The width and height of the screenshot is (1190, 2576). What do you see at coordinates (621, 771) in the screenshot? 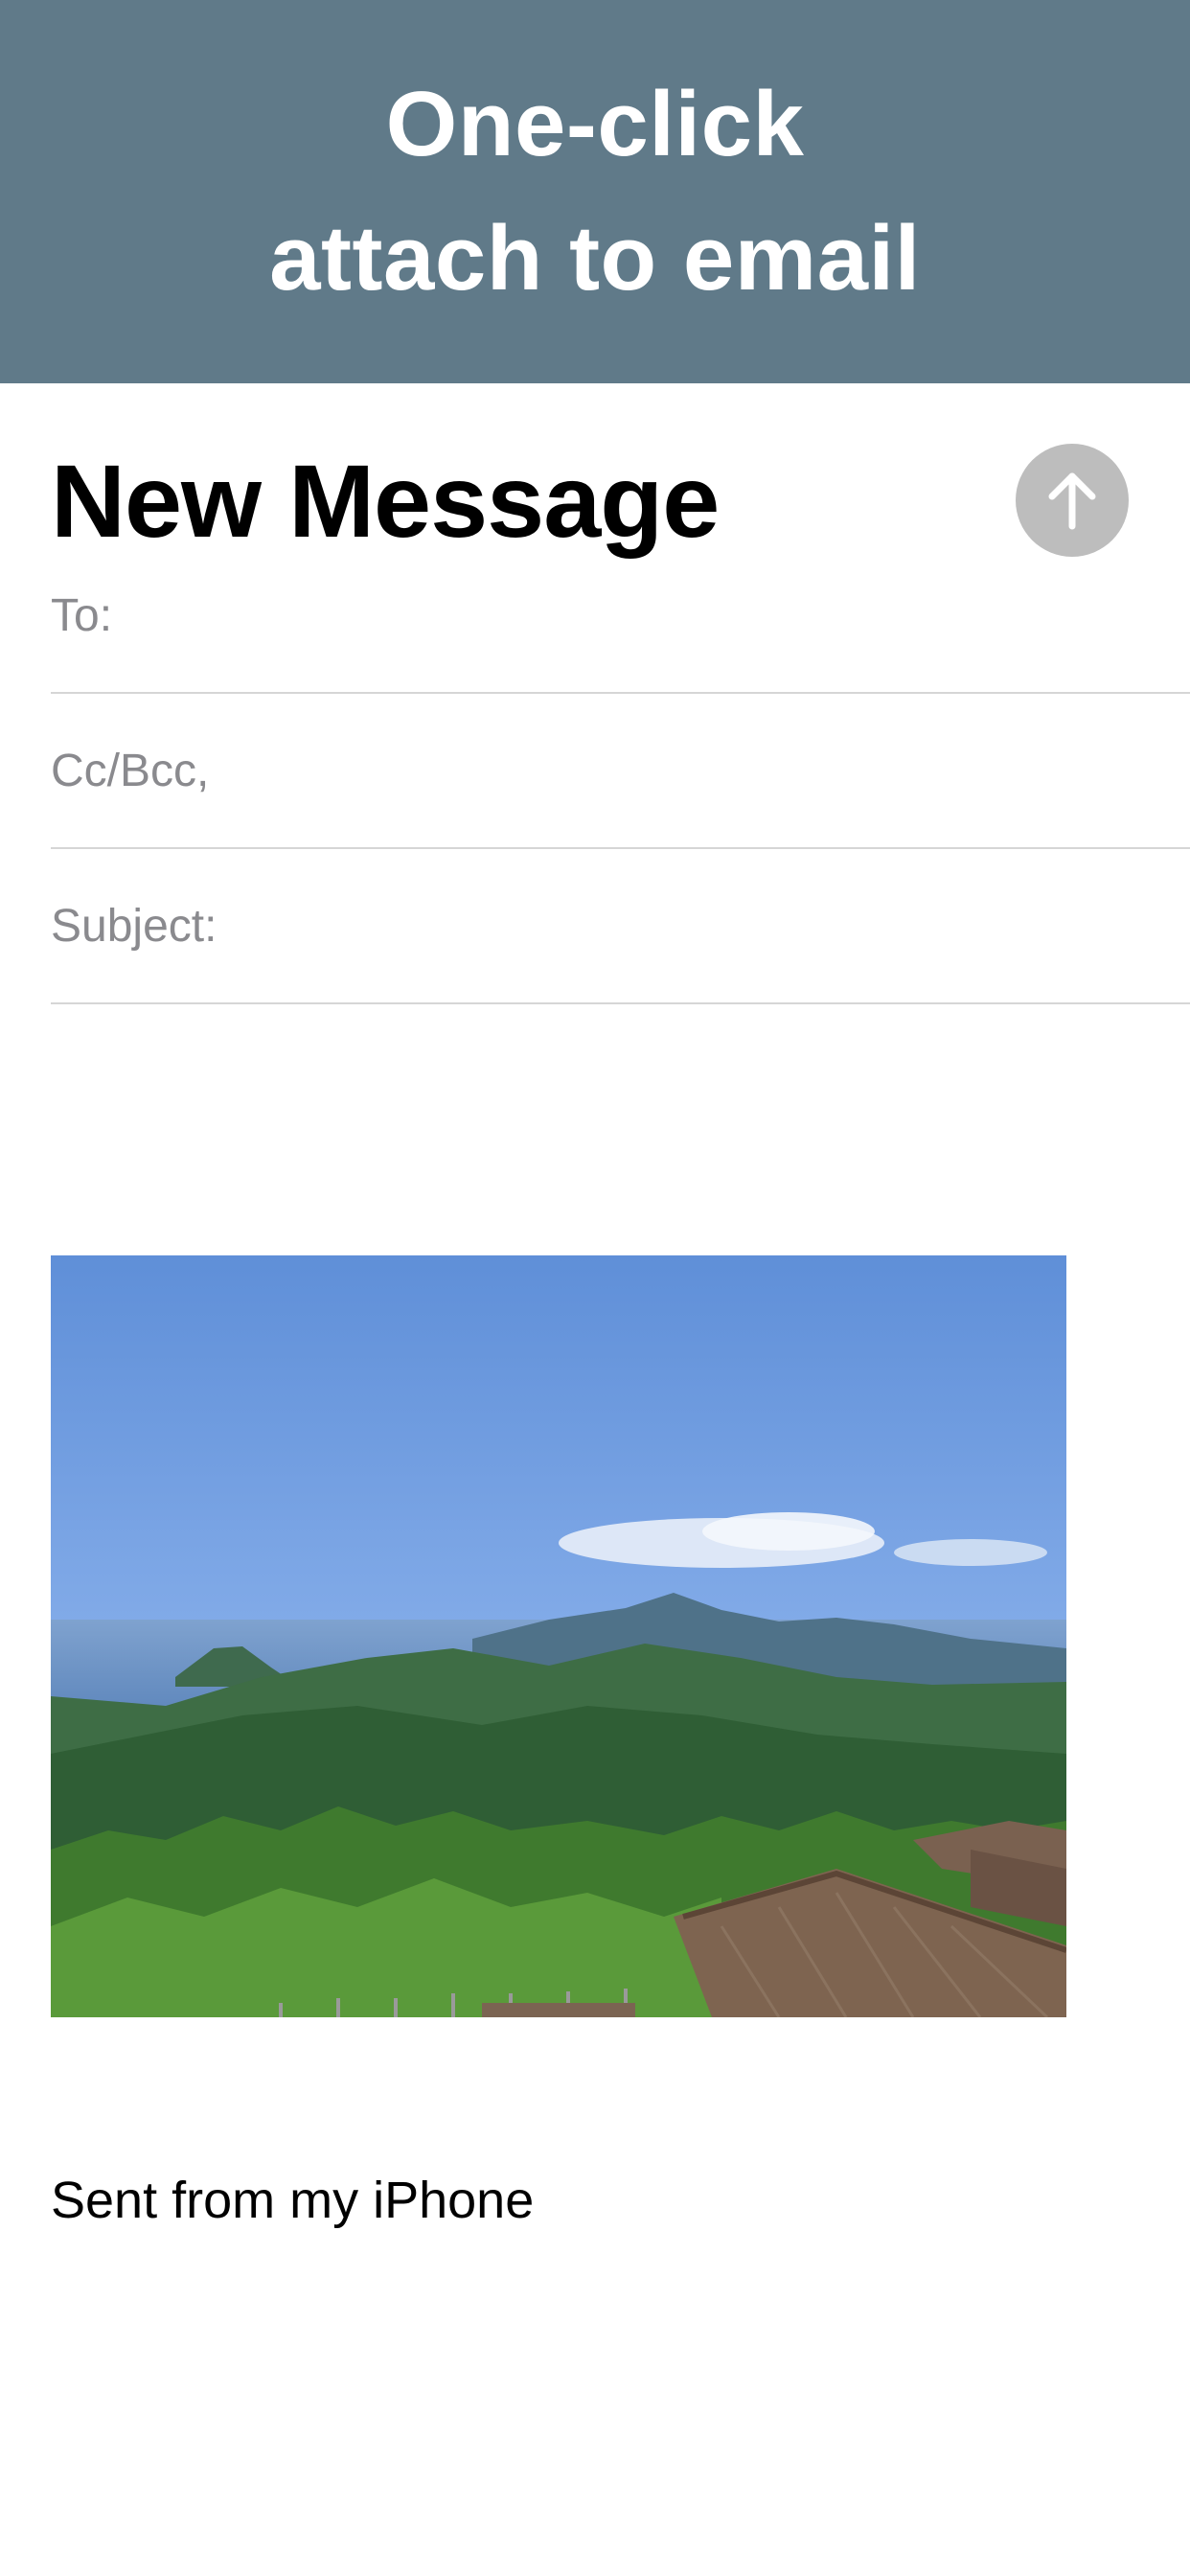
I see `cc-bcc-field: Cc/Bcc,` at bounding box center [621, 771].